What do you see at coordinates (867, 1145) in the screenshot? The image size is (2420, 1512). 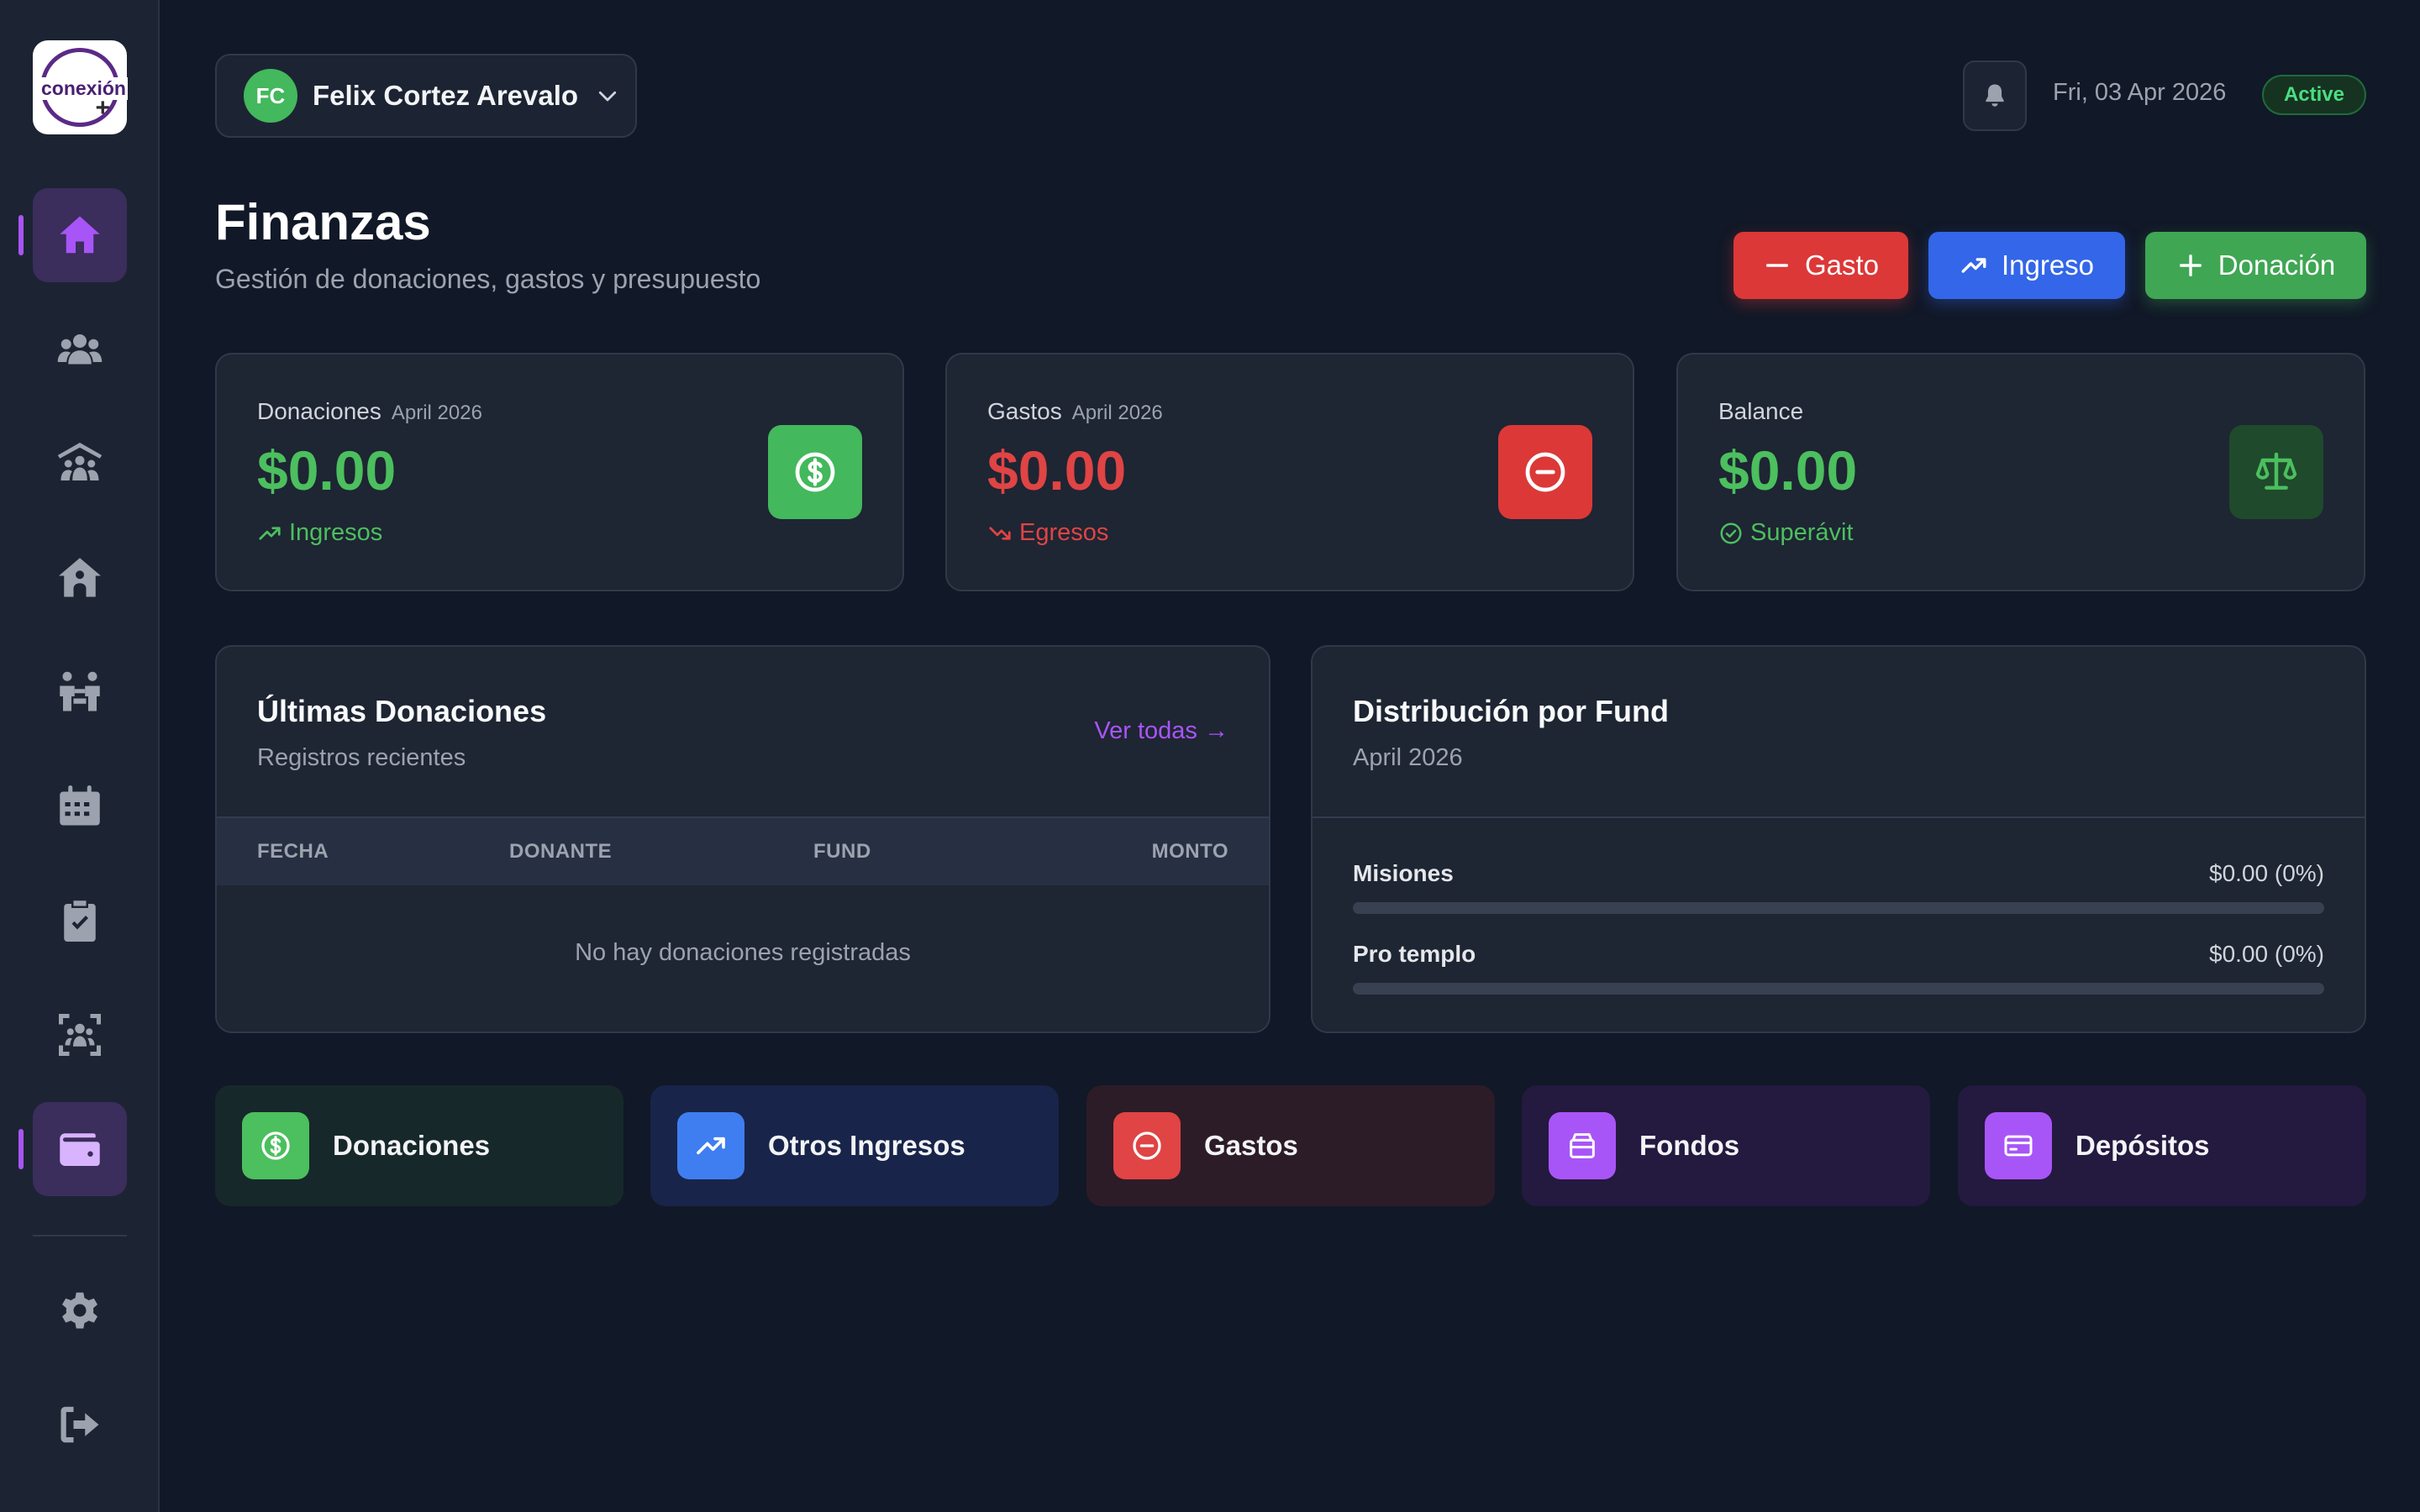 I see `quick-link-label: Otros Ingresos` at bounding box center [867, 1145].